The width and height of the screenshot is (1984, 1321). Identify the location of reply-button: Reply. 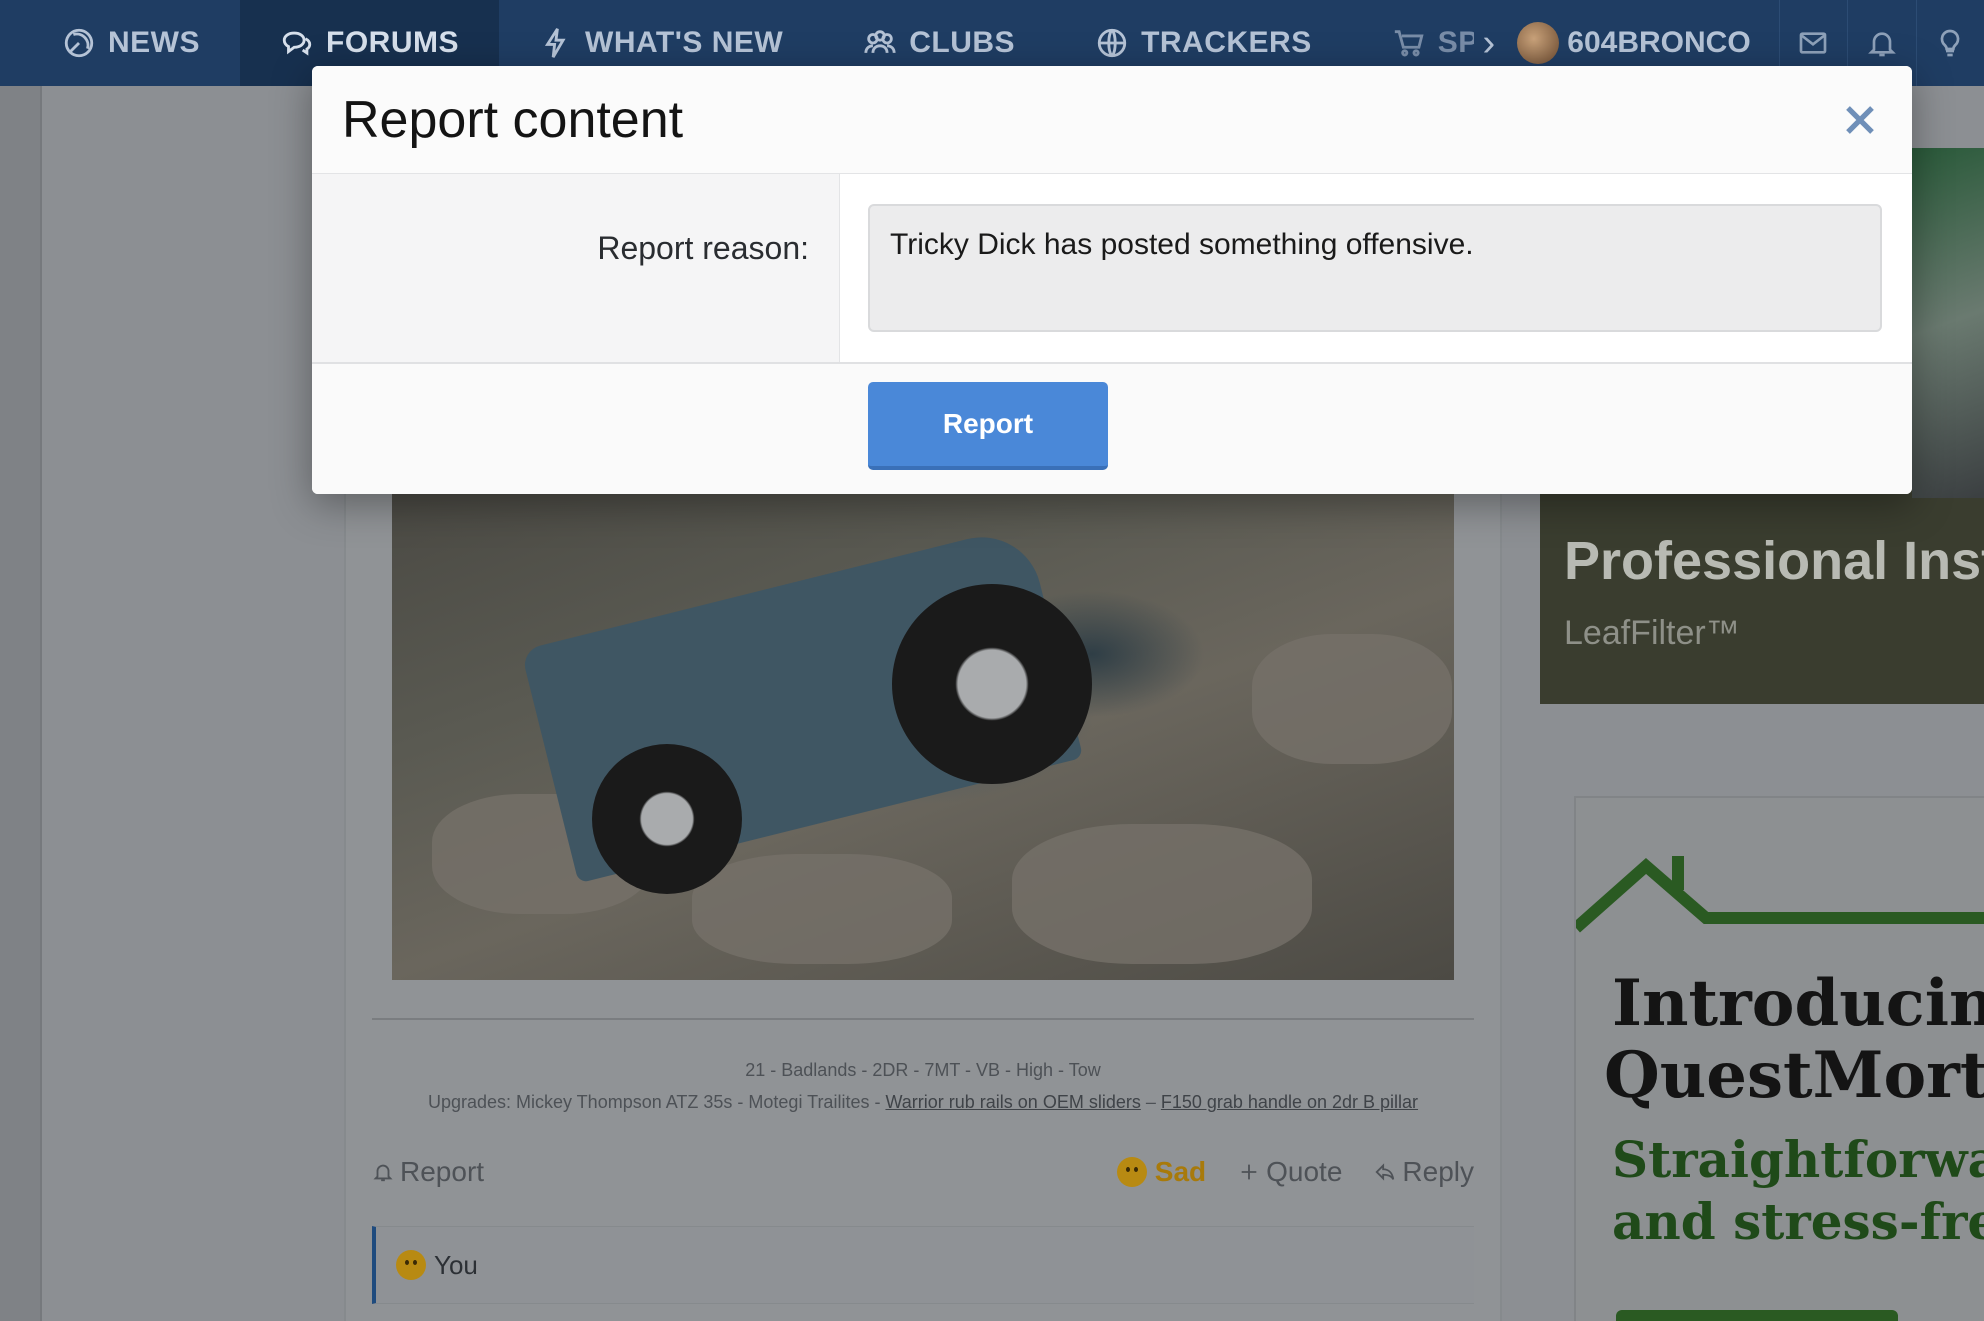
(1424, 1172).